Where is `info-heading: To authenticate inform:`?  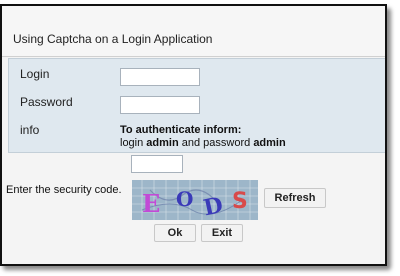 info-heading: To authenticate inform: is located at coordinates (181, 130).